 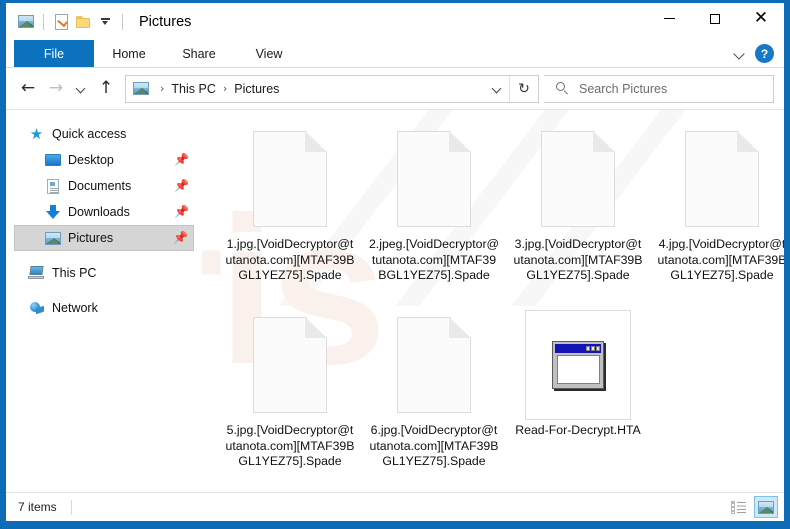 What do you see at coordinates (104, 186) in the screenshot?
I see `sidebar-item-documents: Documents 📌` at bounding box center [104, 186].